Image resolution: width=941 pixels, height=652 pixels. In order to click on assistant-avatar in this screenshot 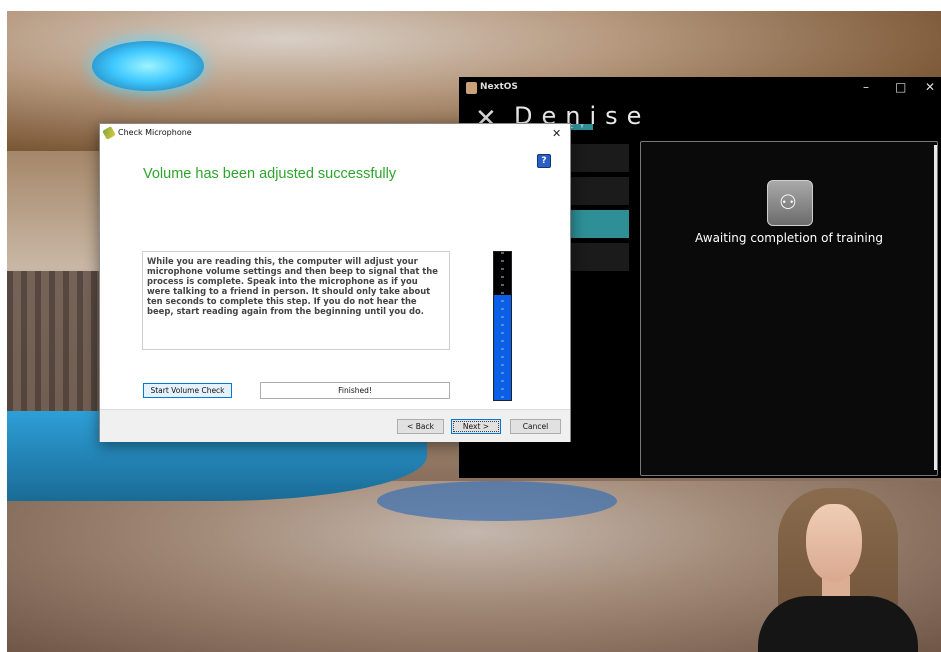, I will do `click(838, 570)`.